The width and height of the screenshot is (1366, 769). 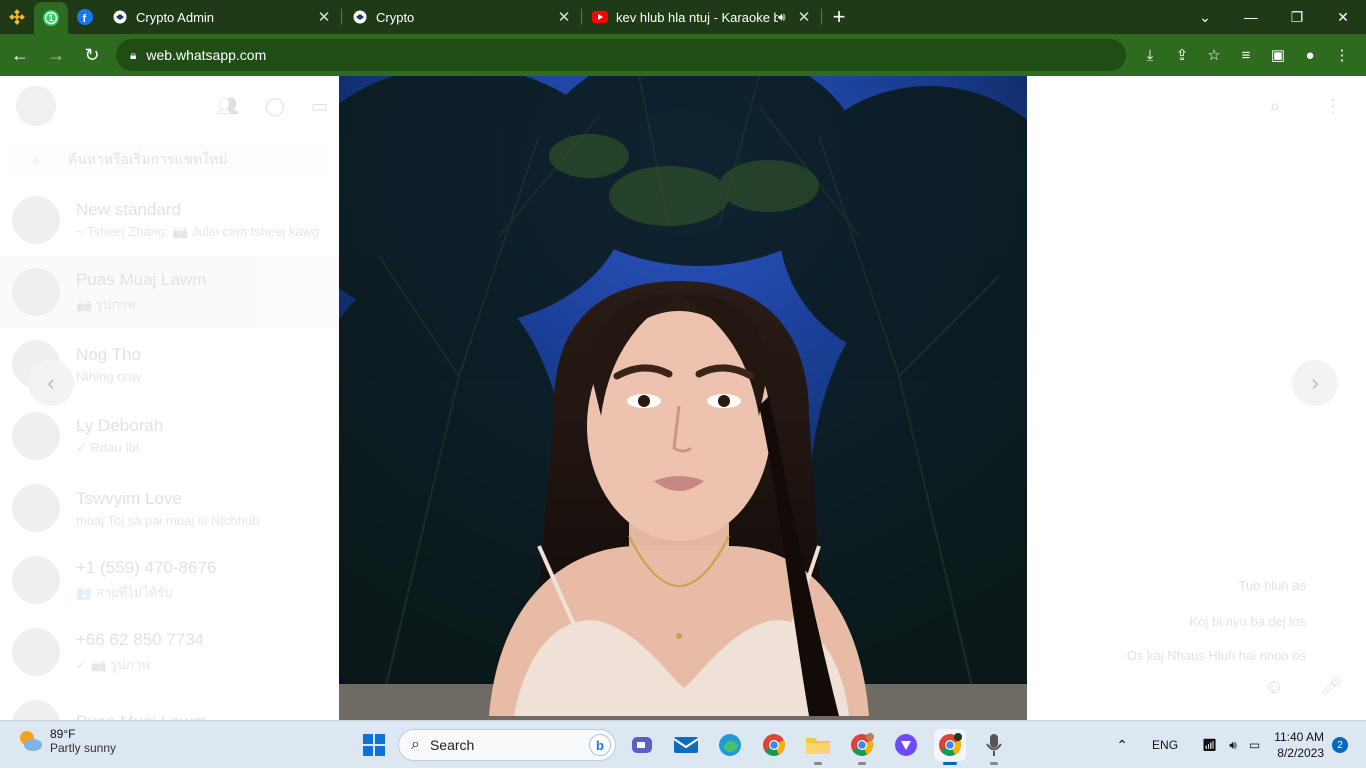 I want to click on status-icon: ◯, so click(x=275, y=106).